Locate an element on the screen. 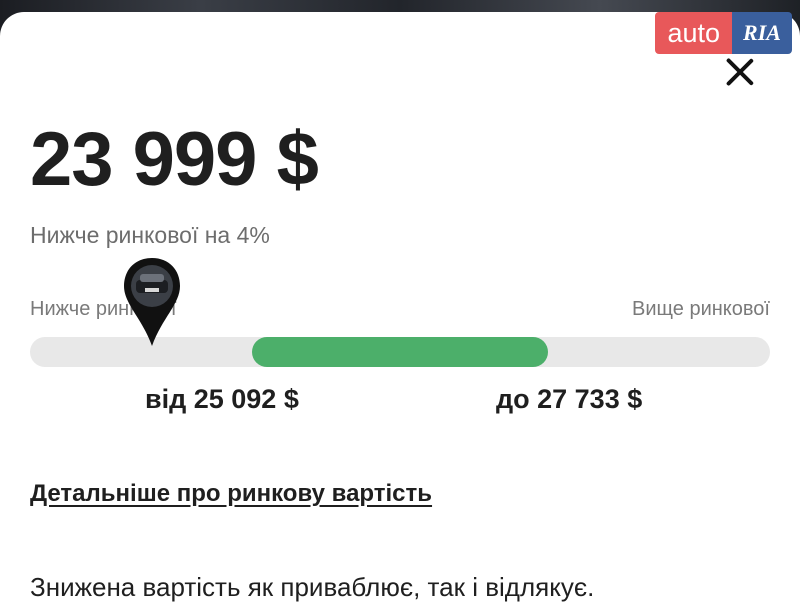  range-from-value: від 25 092 $ is located at coordinates (222, 399).